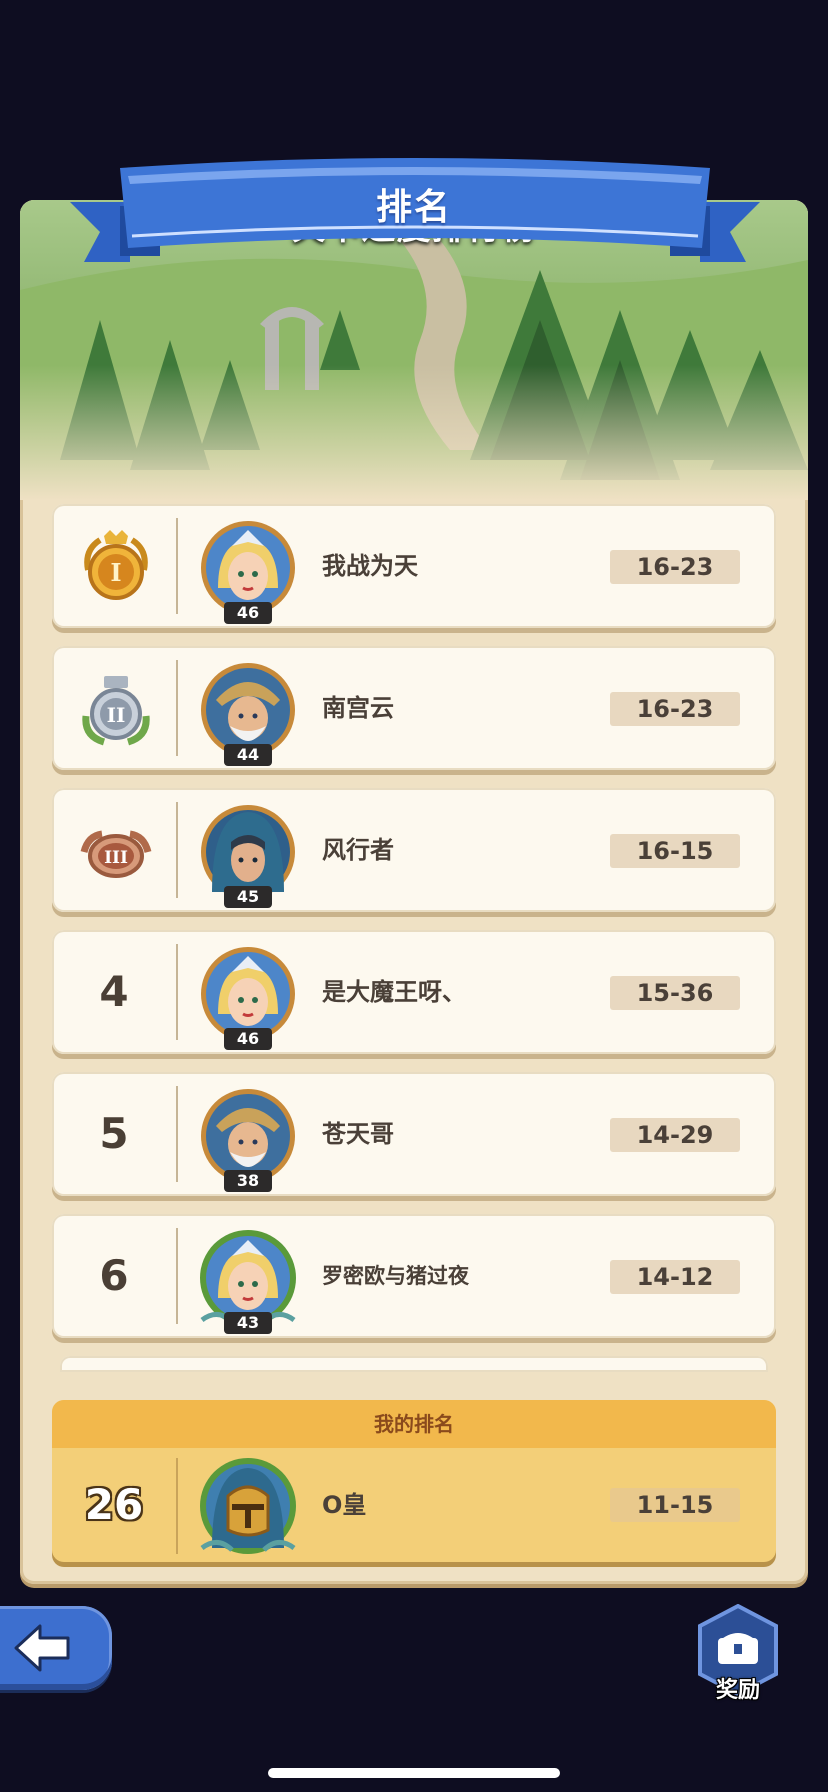 The image size is (828, 1792). What do you see at coordinates (414, 1364) in the screenshot?
I see `next-row-peek` at bounding box center [414, 1364].